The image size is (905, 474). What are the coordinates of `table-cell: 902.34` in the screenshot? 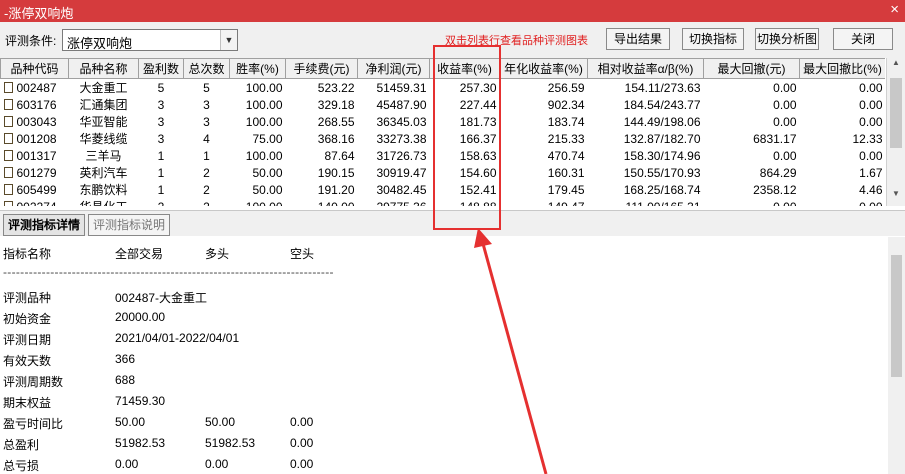 It's located at (544, 104).